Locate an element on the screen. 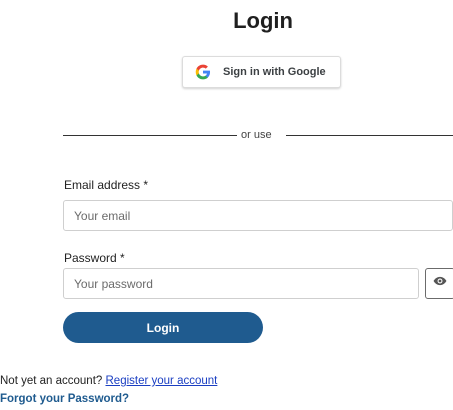 Image resolution: width=453 pixels, height=410 pixels. register-link: Register your account is located at coordinates (162, 381).